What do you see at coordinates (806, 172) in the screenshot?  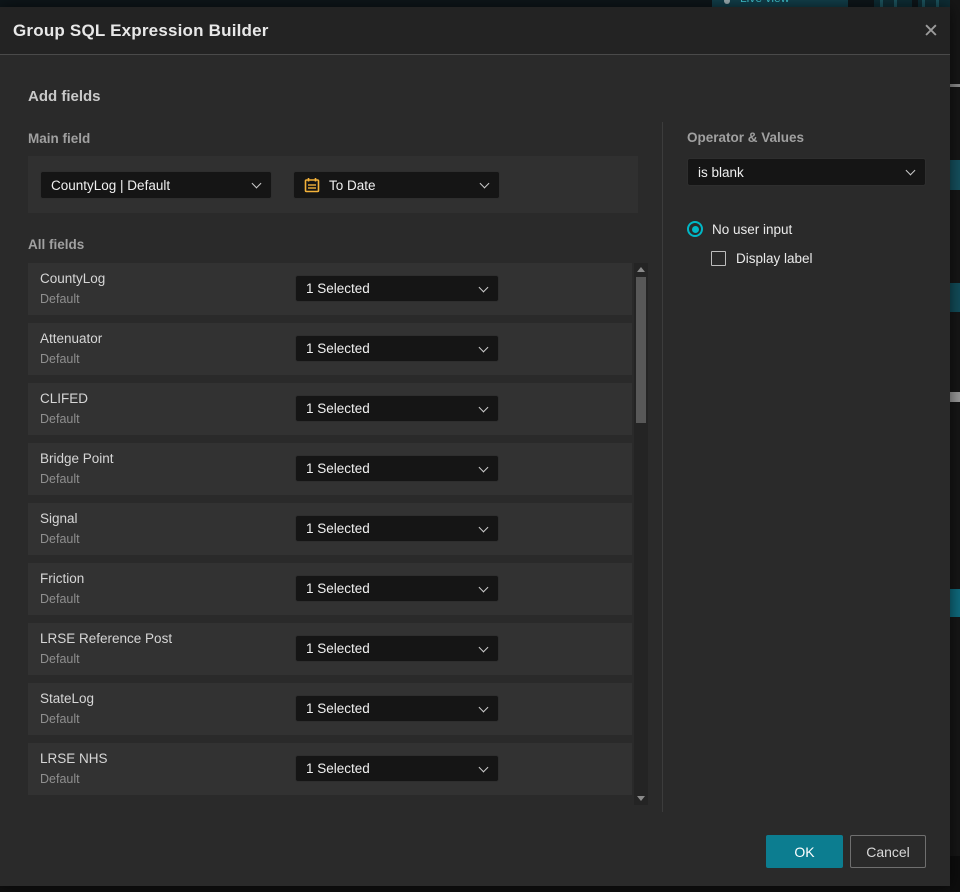 I see `operator-select: is blank` at bounding box center [806, 172].